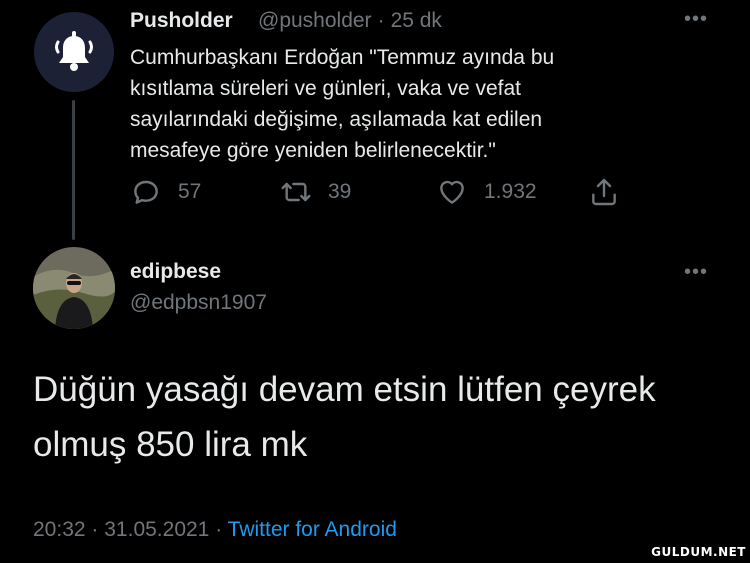  I want to click on timestamp: 25 dk, so click(416, 20).